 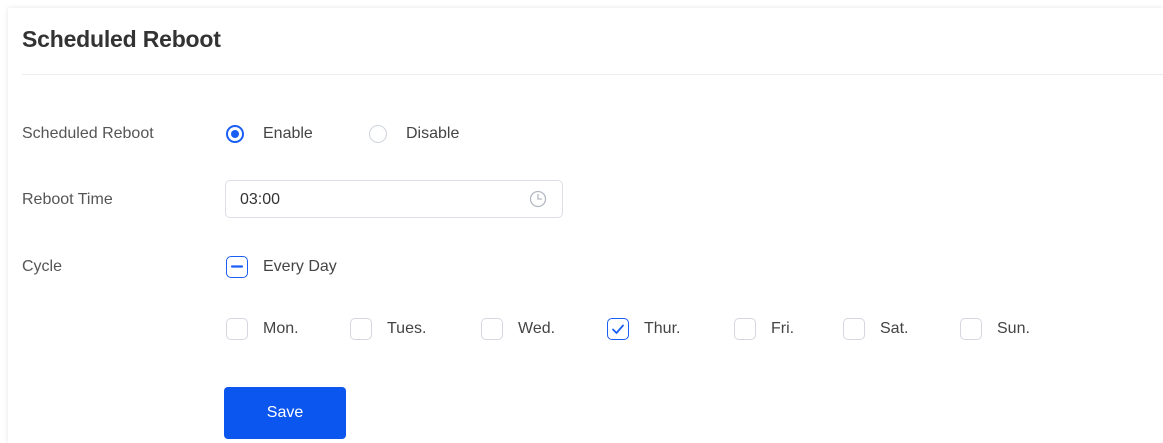 What do you see at coordinates (894, 329) in the screenshot?
I see `day-label-sat: Sat.` at bounding box center [894, 329].